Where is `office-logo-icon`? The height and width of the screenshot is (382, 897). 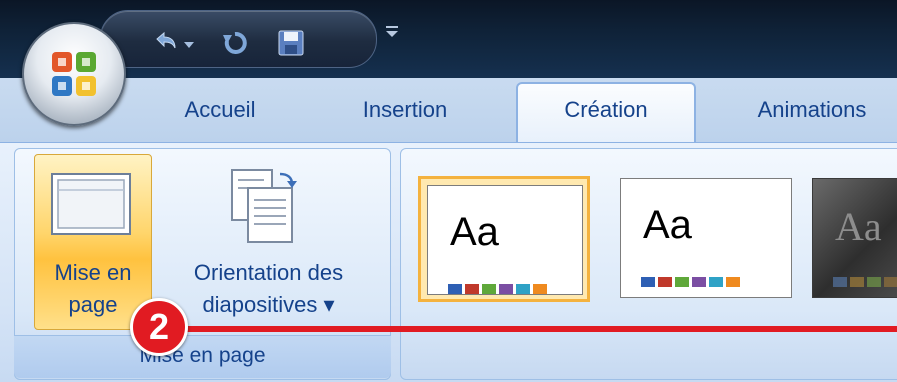 office-logo-icon is located at coordinates (74, 74).